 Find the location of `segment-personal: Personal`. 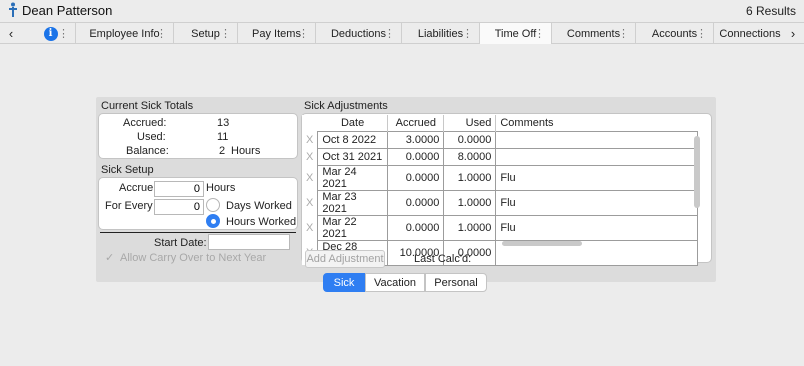

segment-personal: Personal is located at coordinates (456, 282).